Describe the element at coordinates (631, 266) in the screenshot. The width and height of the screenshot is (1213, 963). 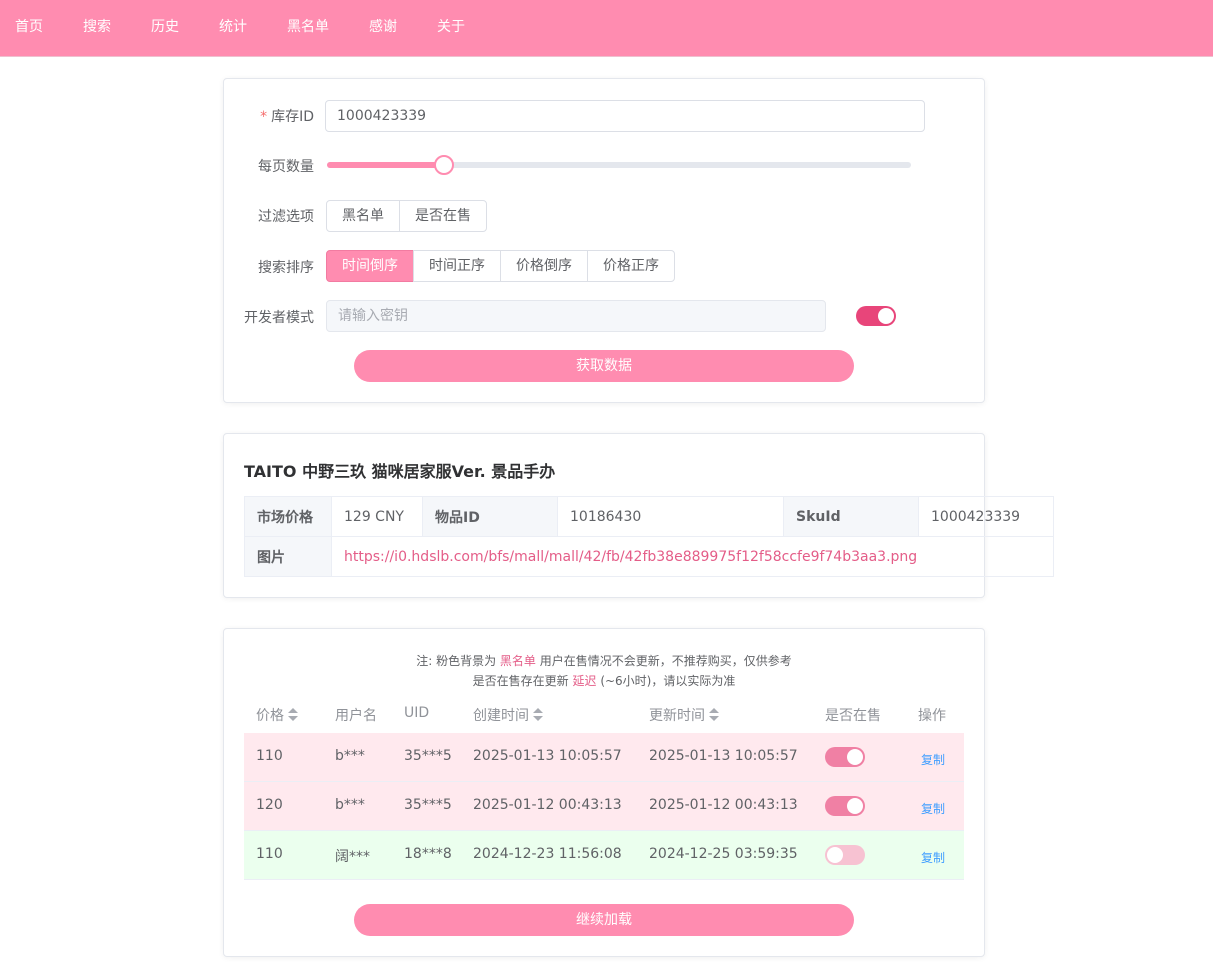
I see `sort-price-asc-button: 价格正序` at that location.